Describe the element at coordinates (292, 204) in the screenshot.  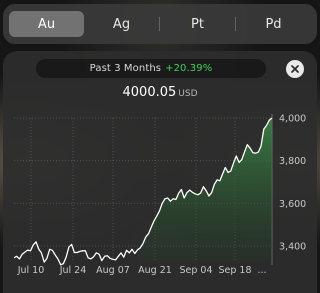
I see `y-tick-label: 3,600` at that location.